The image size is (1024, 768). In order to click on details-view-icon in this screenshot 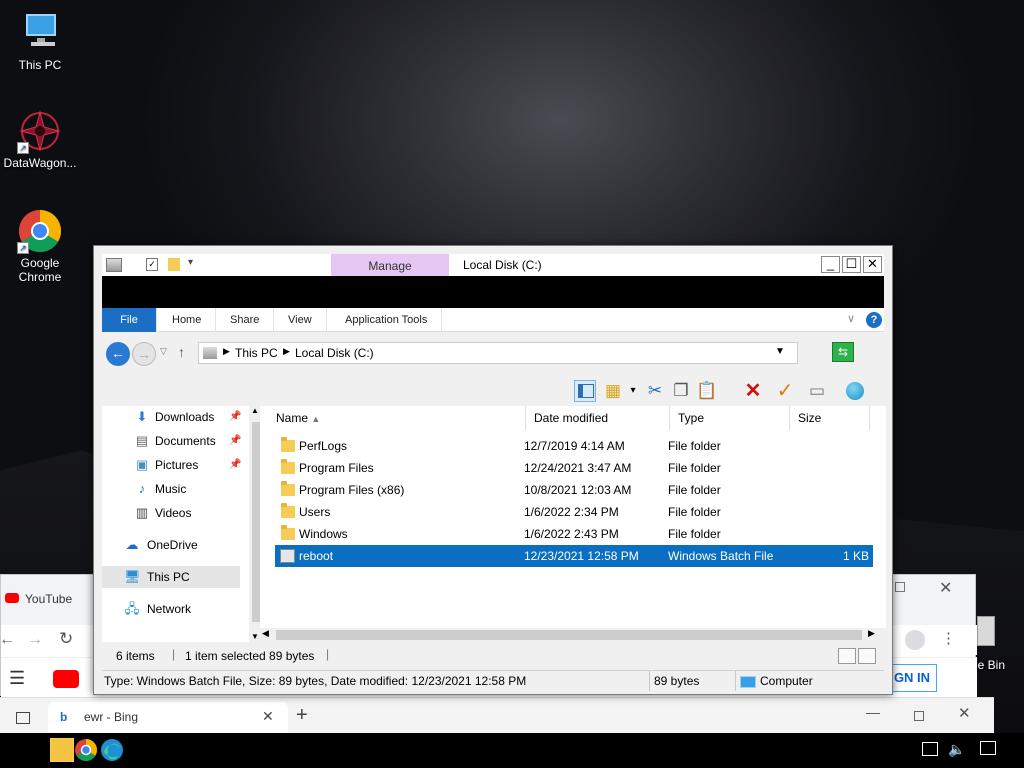, I will do `click(847, 656)`.